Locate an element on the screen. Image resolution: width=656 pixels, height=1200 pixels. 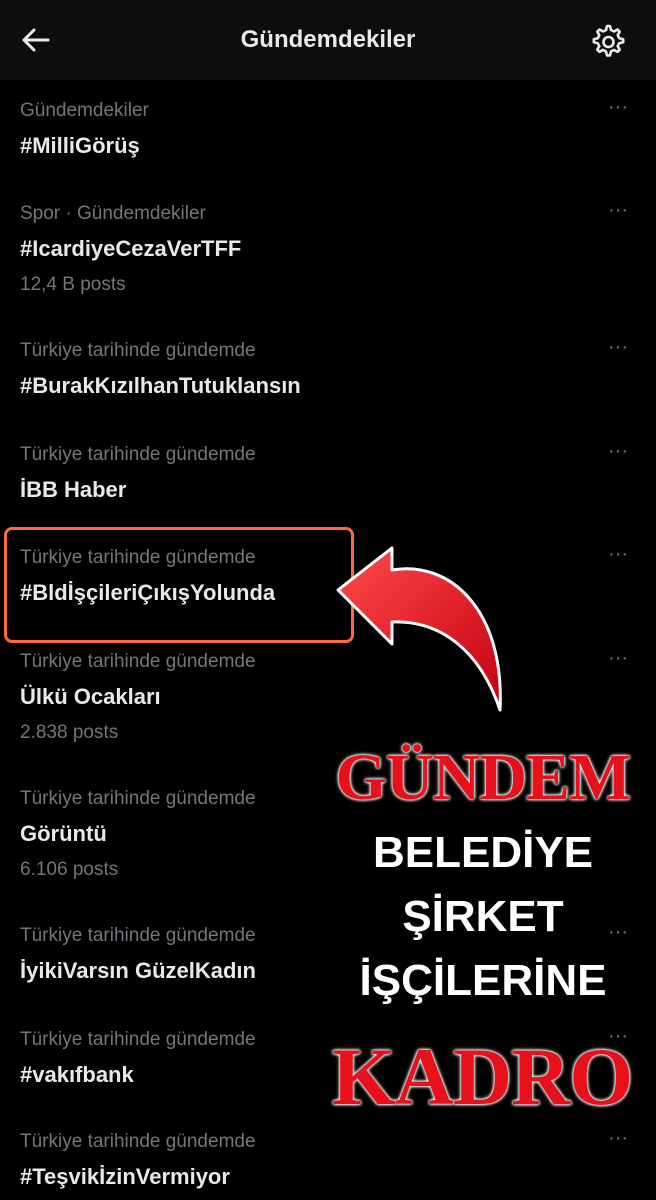
overlay-kadro: KADRO is located at coordinates (482, 1076).